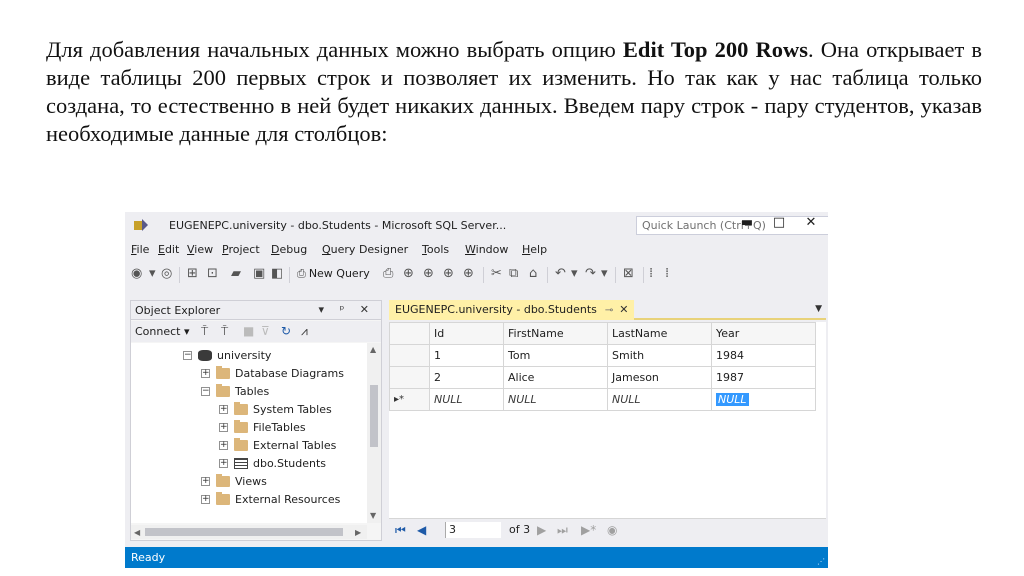 Image resolution: width=1024 pixels, height=576 pixels. Describe the element at coordinates (659, 377) in the screenshot. I see `cell-lastname: Jameson` at that location.